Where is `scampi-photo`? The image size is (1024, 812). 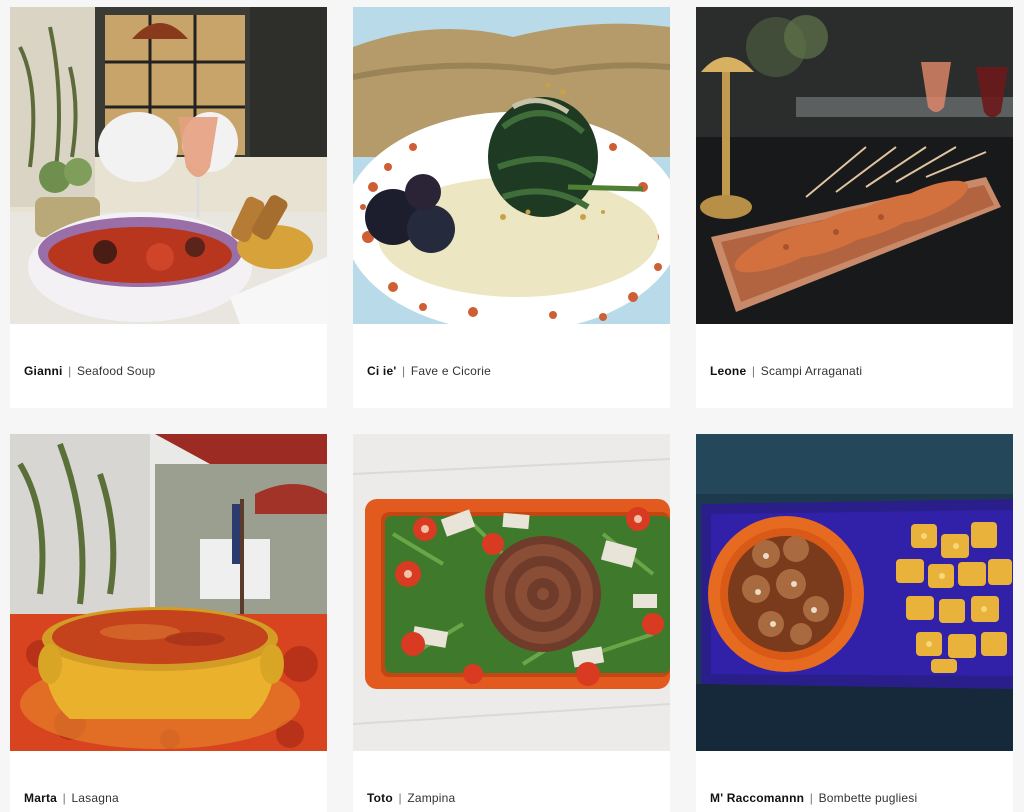 scampi-photo is located at coordinates (854, 165).